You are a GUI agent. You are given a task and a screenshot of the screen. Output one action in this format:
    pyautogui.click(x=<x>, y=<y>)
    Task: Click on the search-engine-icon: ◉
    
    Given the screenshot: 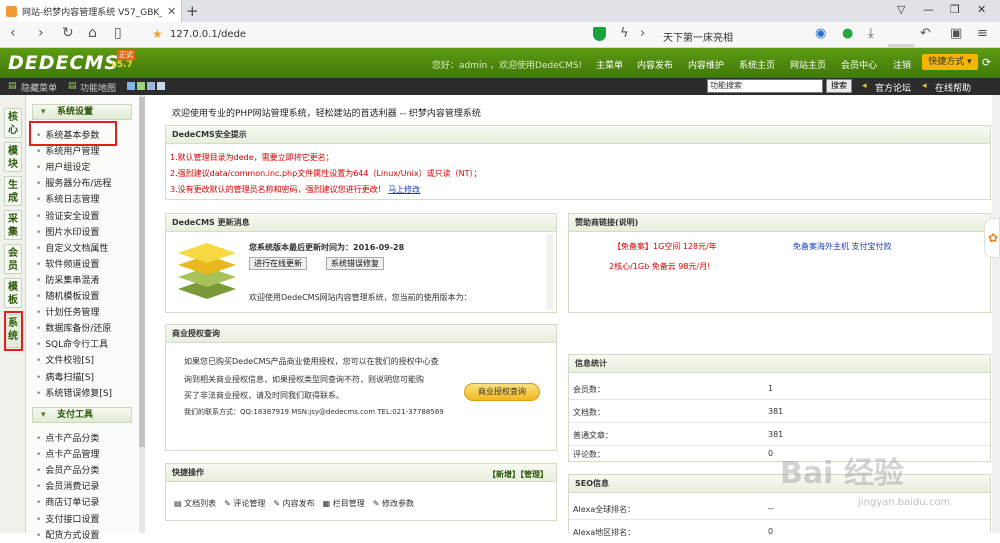 What is the action you would take?
    pyautogui.click(x=820, y=33)
    